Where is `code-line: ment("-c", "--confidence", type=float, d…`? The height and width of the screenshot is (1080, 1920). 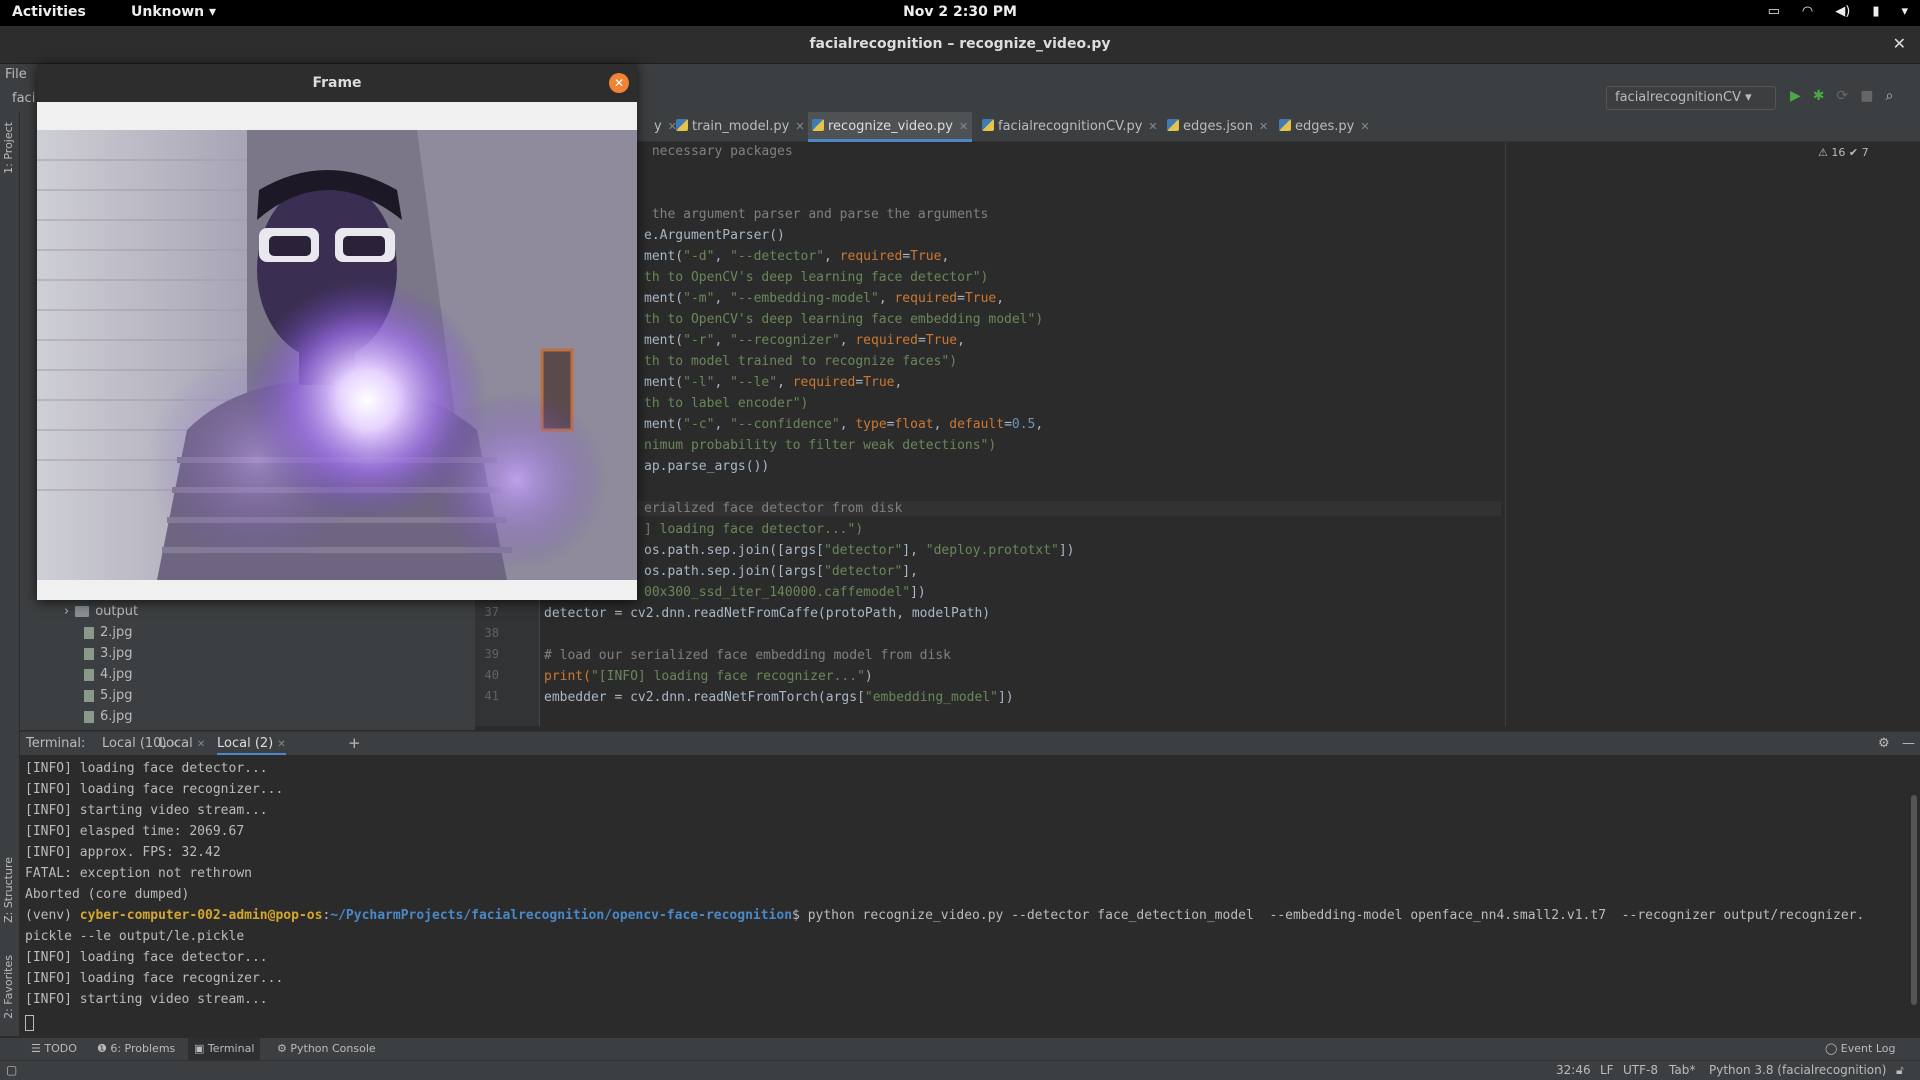
code-line: ment("-c", "--confidence", type=float, d… is located at coordinates (844, 424).